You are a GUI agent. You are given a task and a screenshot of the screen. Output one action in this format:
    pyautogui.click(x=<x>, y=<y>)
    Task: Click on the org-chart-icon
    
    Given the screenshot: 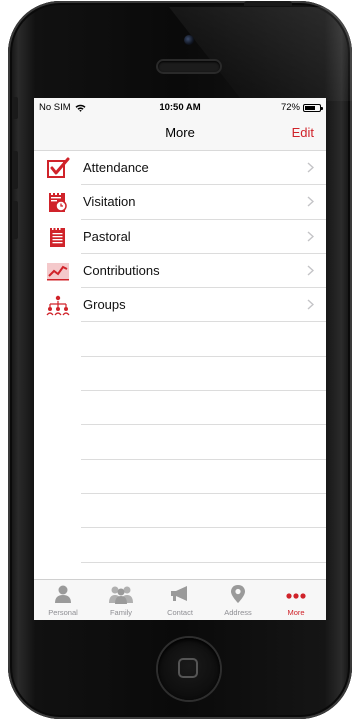 What is the action you would take?
    pyautogui.click(x=58, y=305)
    